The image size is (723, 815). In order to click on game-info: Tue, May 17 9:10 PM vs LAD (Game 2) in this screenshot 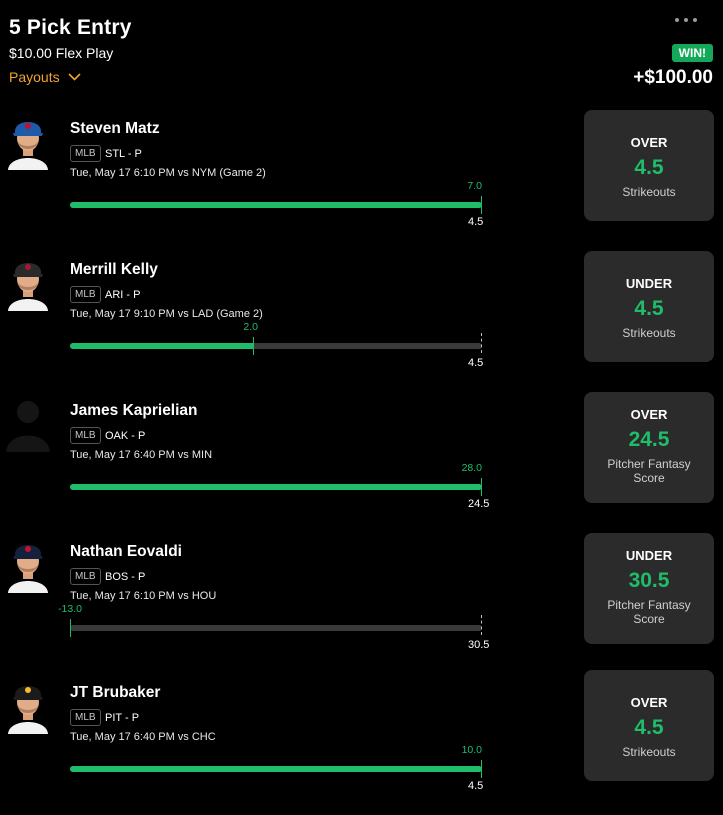, I will do `click(166, 314)`.